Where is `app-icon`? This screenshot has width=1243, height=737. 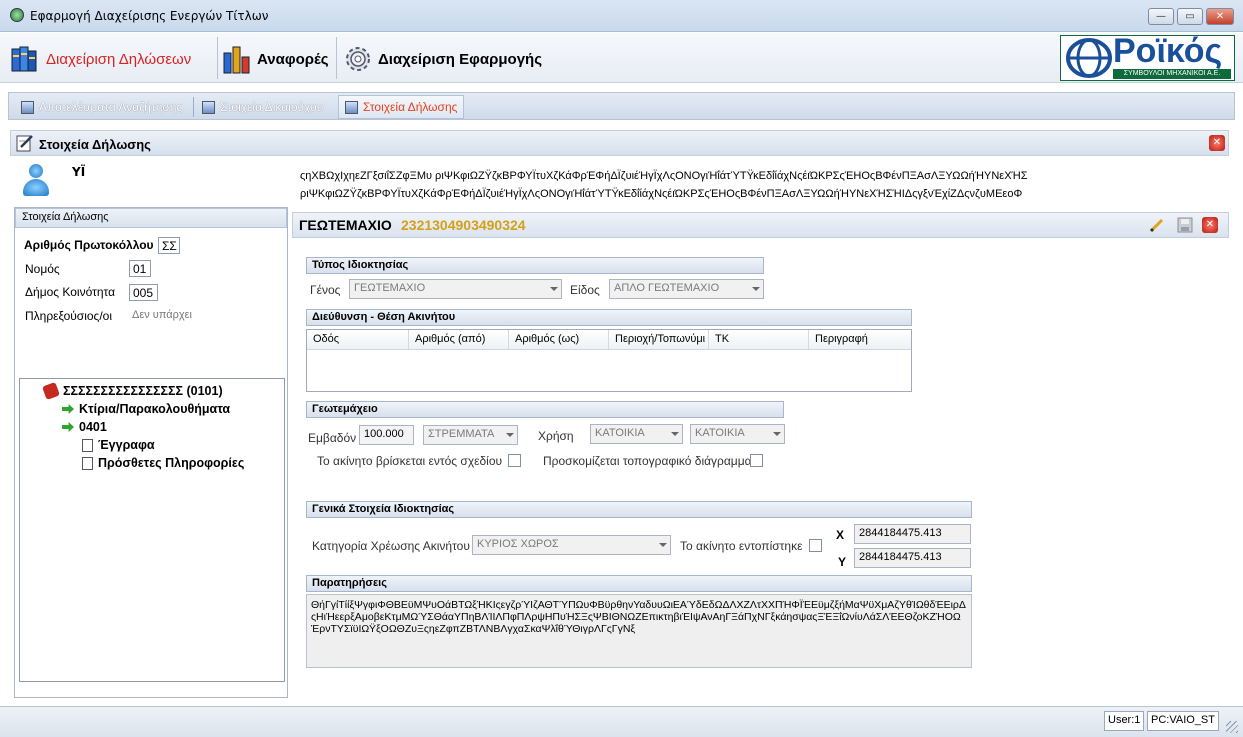
app-icon is located at coordinates (17, 15).